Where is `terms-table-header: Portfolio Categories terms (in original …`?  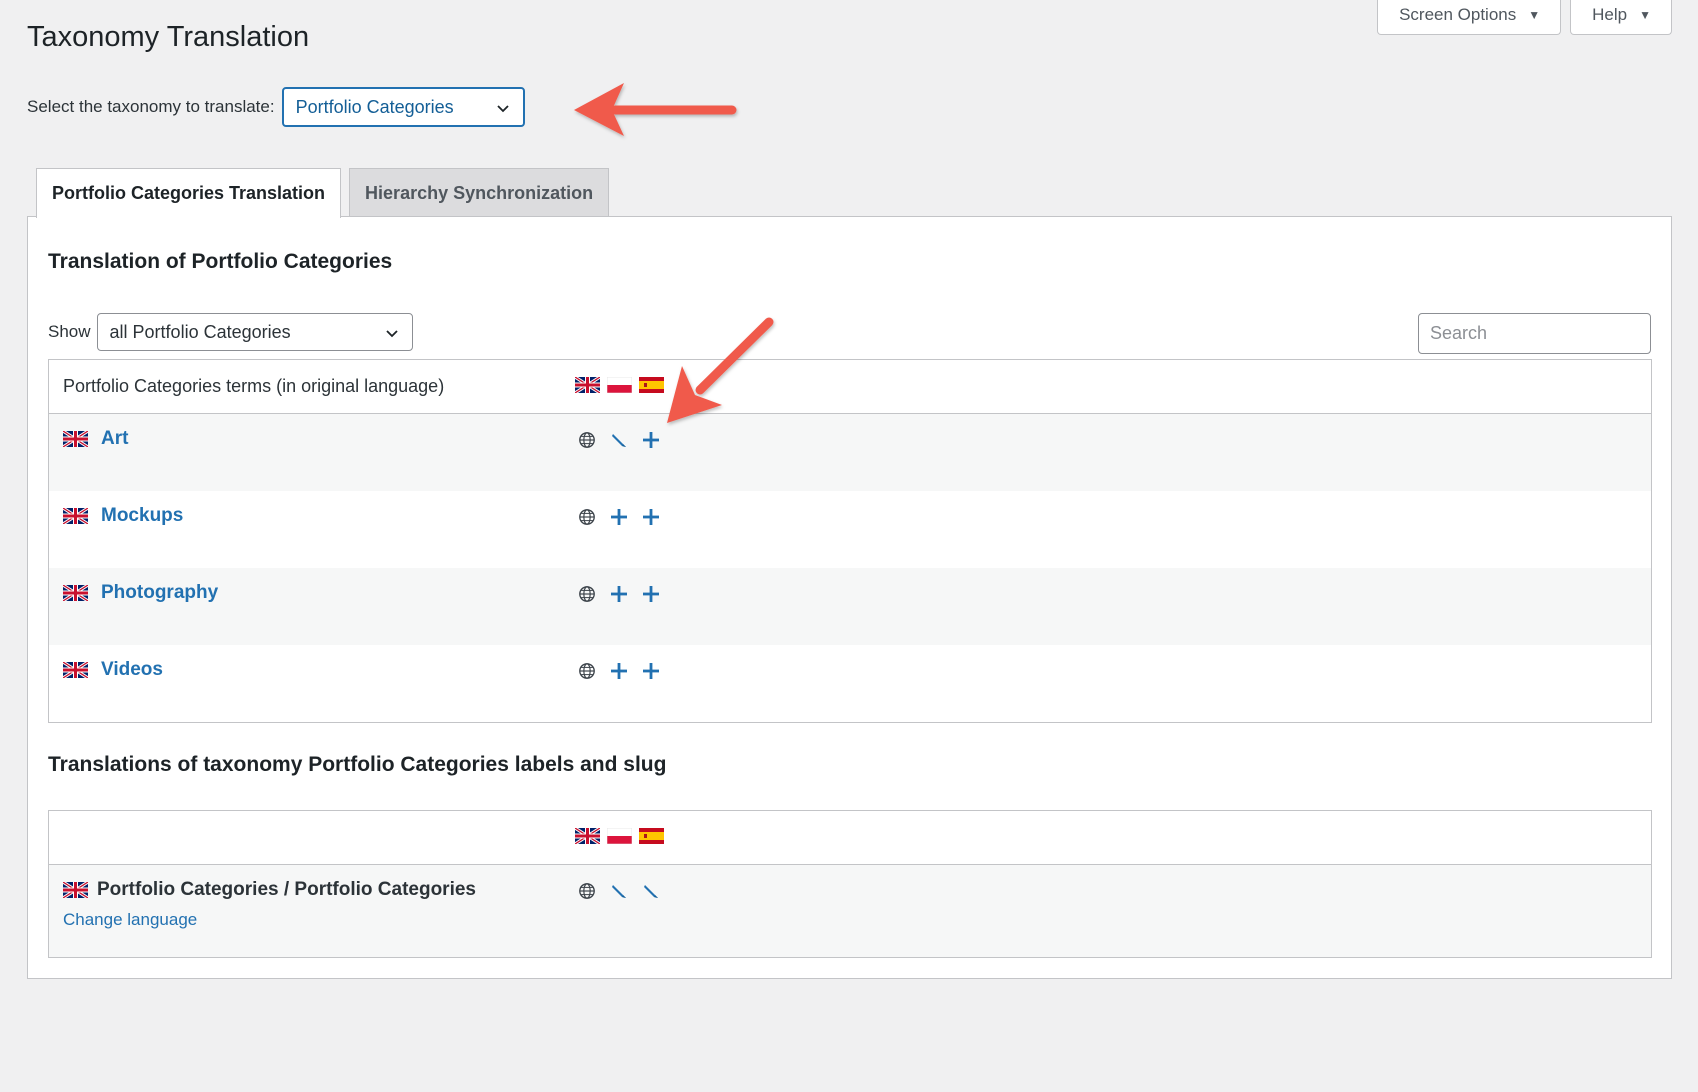 terms-table-header: Portfolio Categories terms (in original … is located at coordinates (850, 387).